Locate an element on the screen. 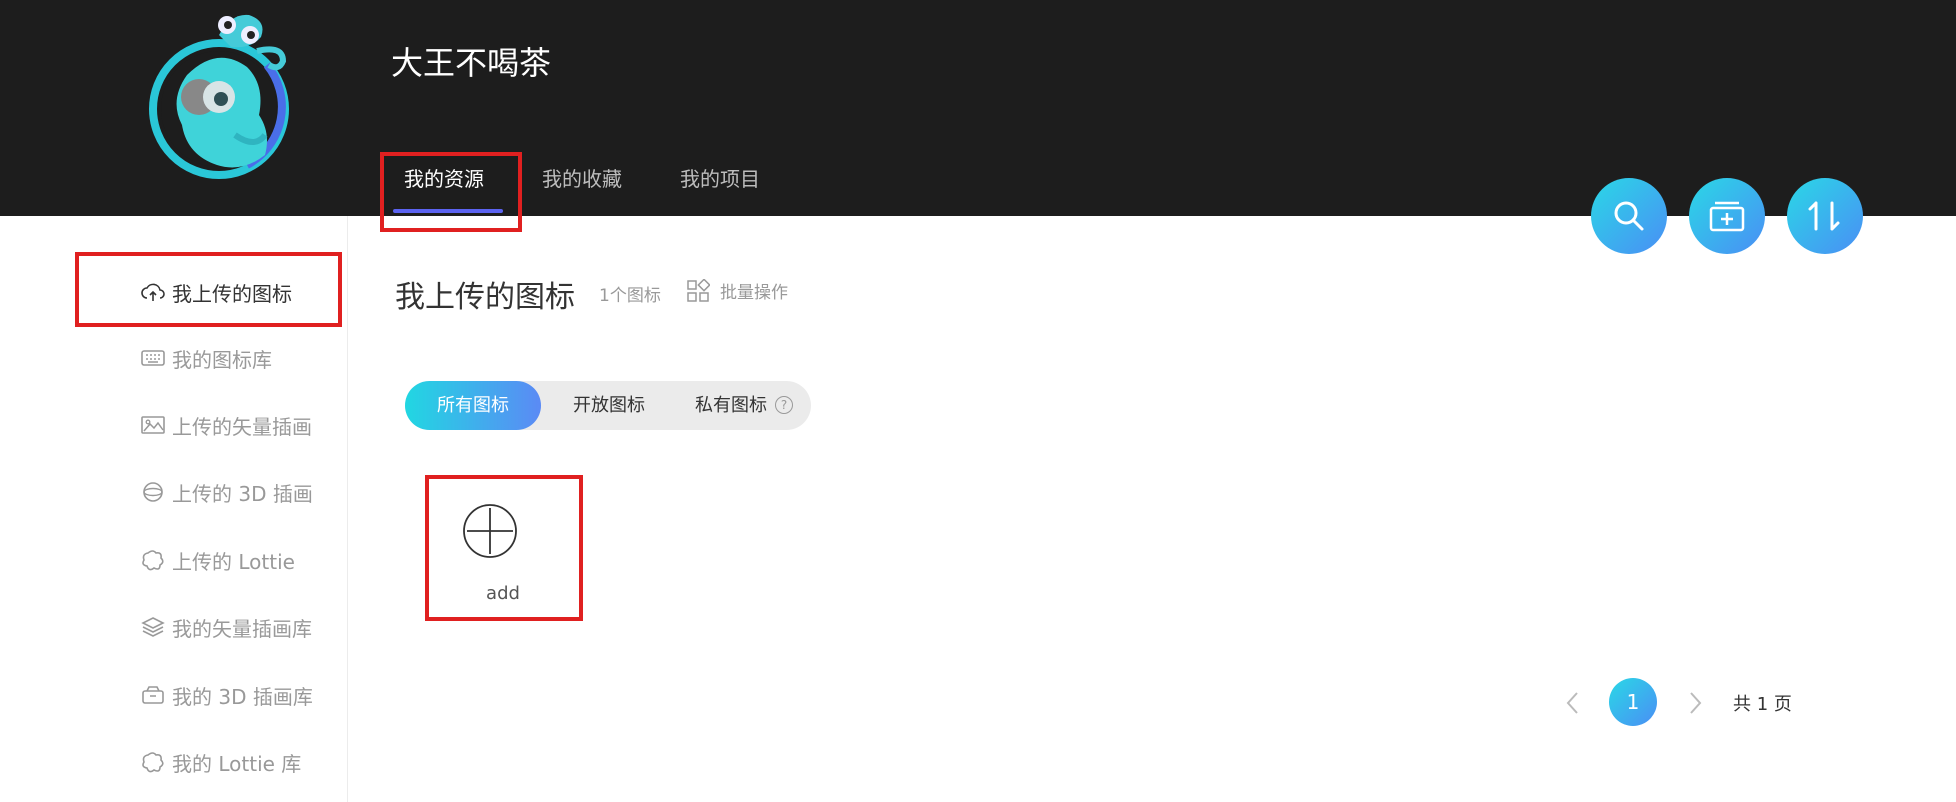 This screenshot has height=802, width=1956. sidebar-item-3d-library: 我的 3D 插画库 is located at coordinates (226, 695).